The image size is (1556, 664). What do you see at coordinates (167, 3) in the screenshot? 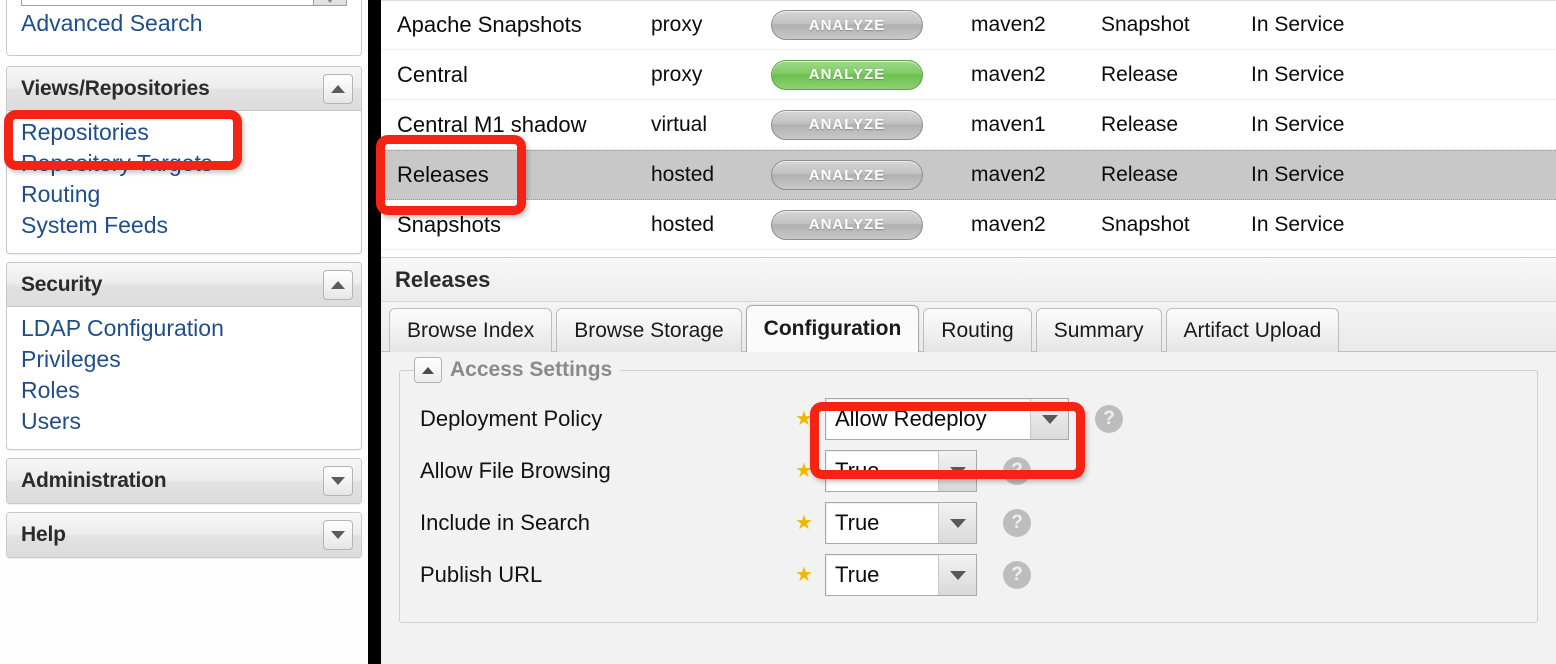
I see `search-input` at bounding box center [167, 3].